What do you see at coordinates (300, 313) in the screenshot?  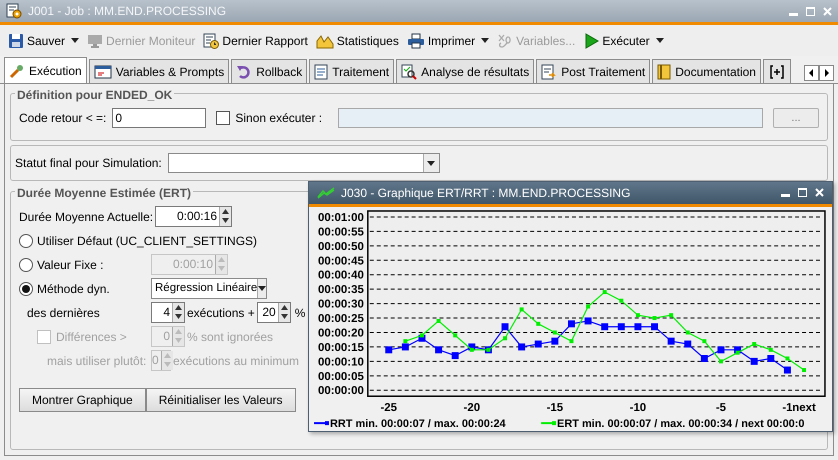 I see `field-label: %` at bounding box center [300, 313].